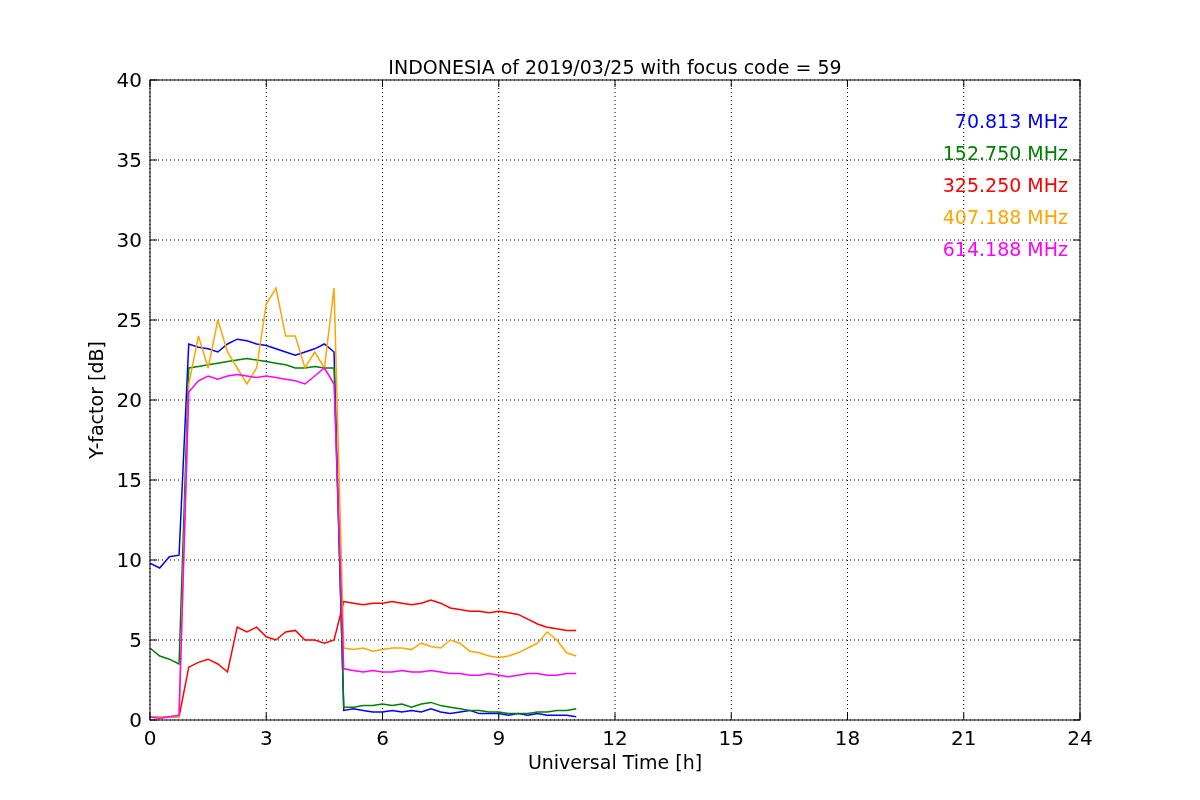  What do you see at coordinates (129, 480) in the screenshot?
I see `y-tick-label: 15` at bounding box center [129, 480].